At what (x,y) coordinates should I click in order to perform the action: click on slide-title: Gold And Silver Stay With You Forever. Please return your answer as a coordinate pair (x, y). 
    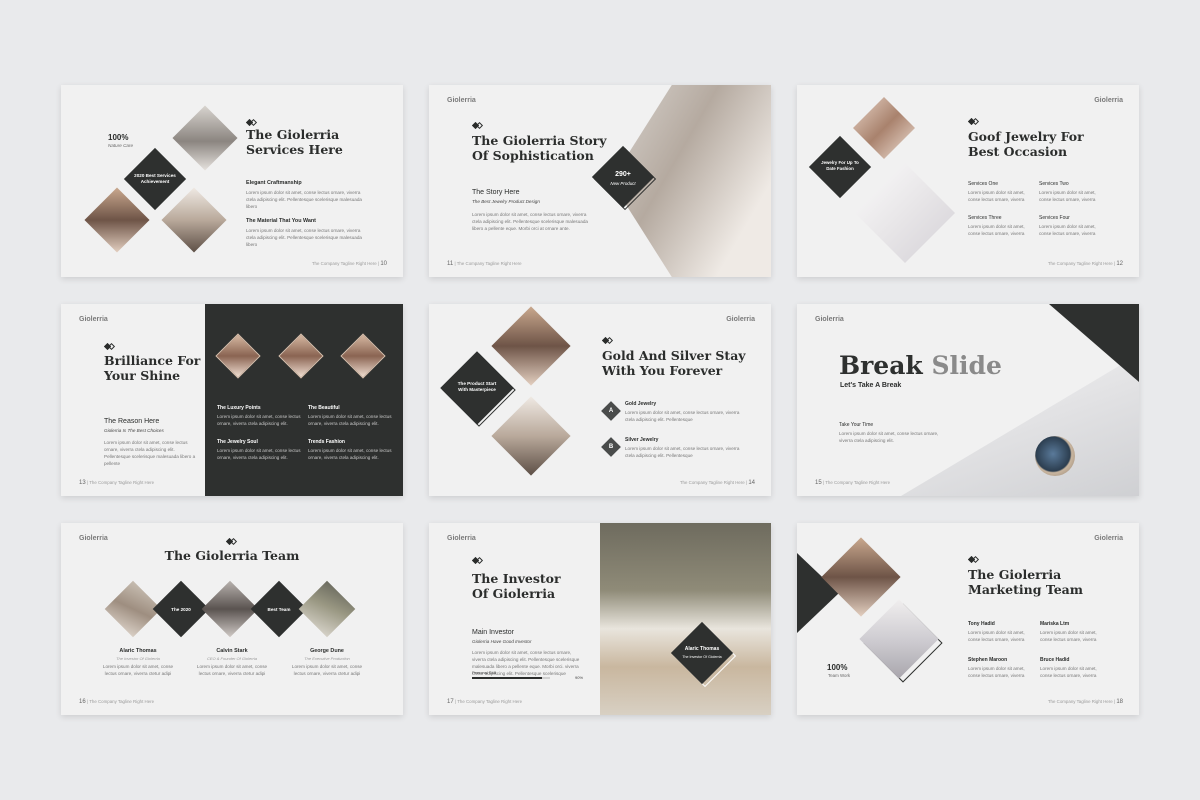
    Looking at the image, I should click on (674, 363).